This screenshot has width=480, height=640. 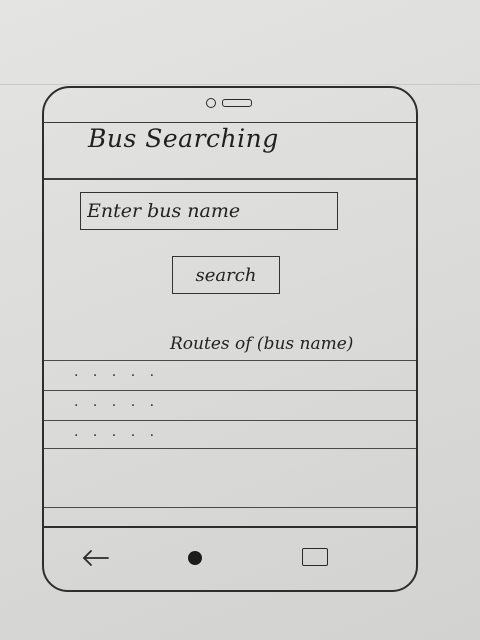 I want to click on back-arrow-icon, so click(x=96, y=558).